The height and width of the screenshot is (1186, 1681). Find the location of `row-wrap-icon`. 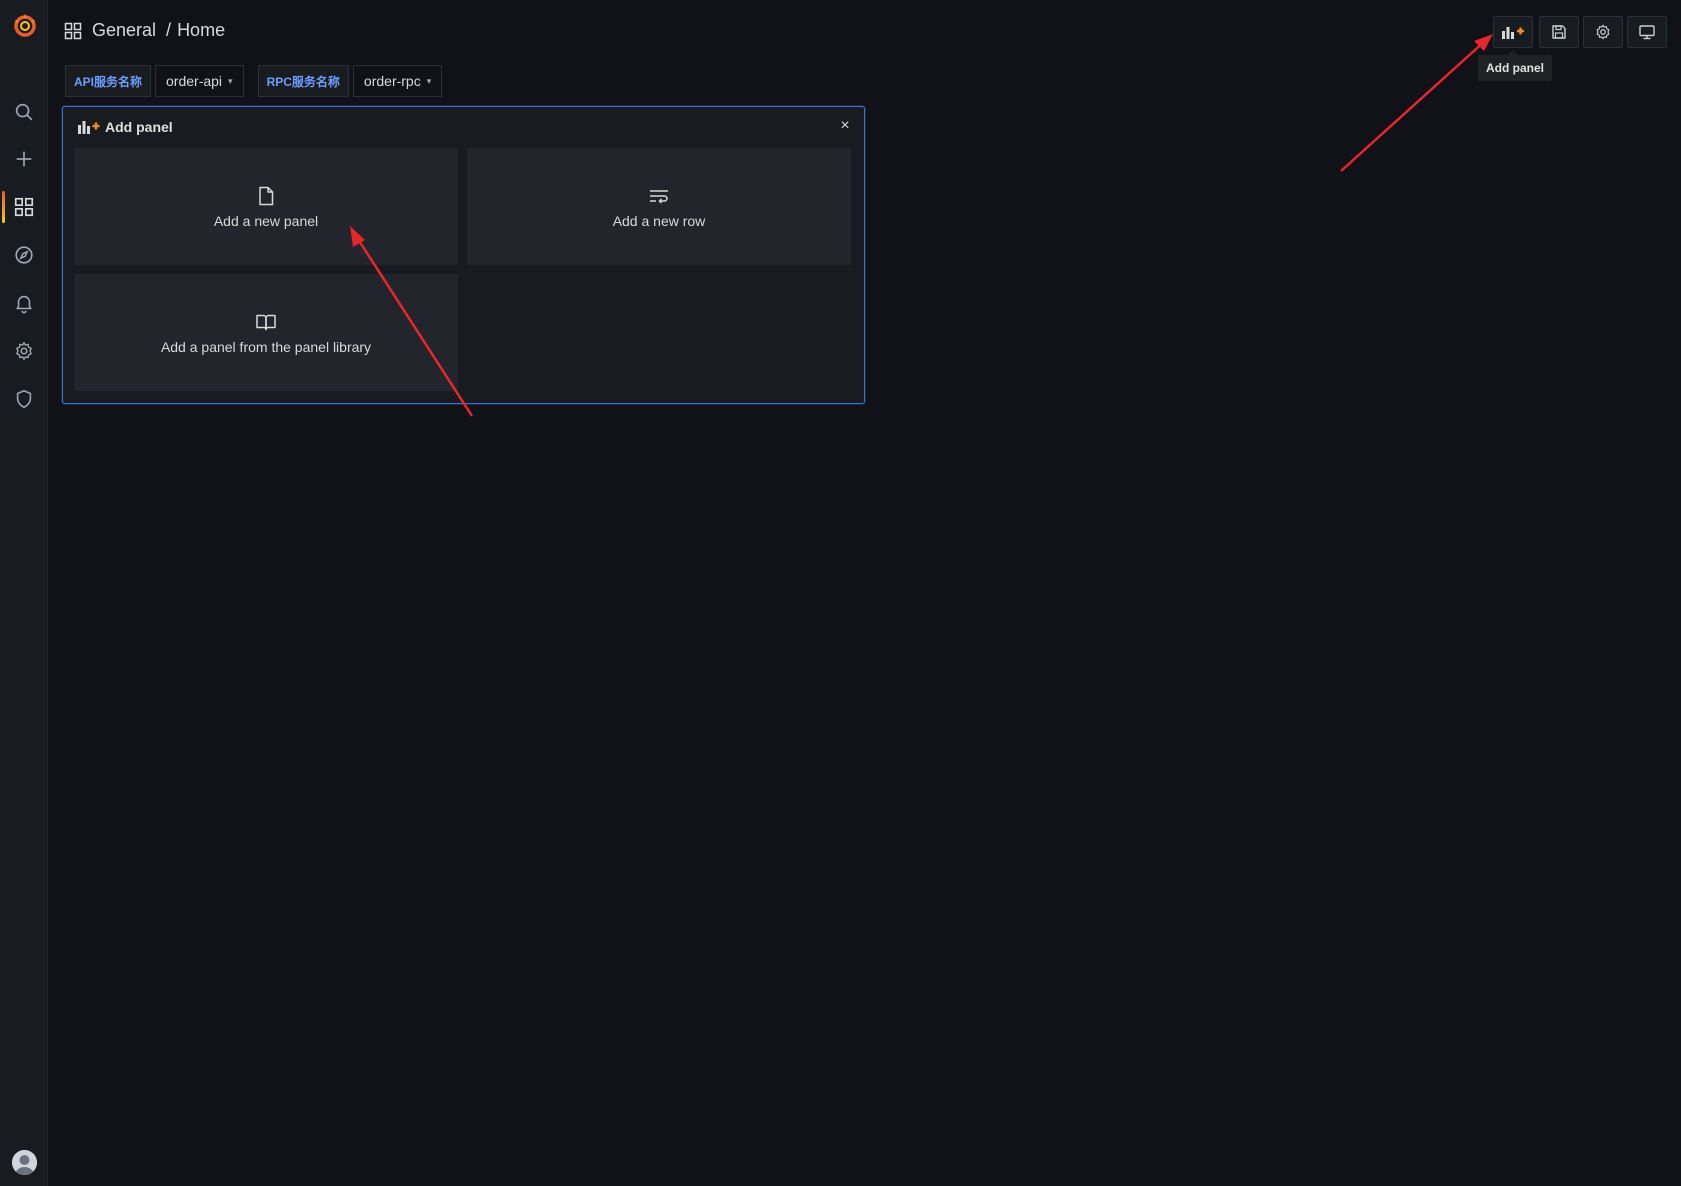

row-wrap-icon is located at coordinates (659, 196).